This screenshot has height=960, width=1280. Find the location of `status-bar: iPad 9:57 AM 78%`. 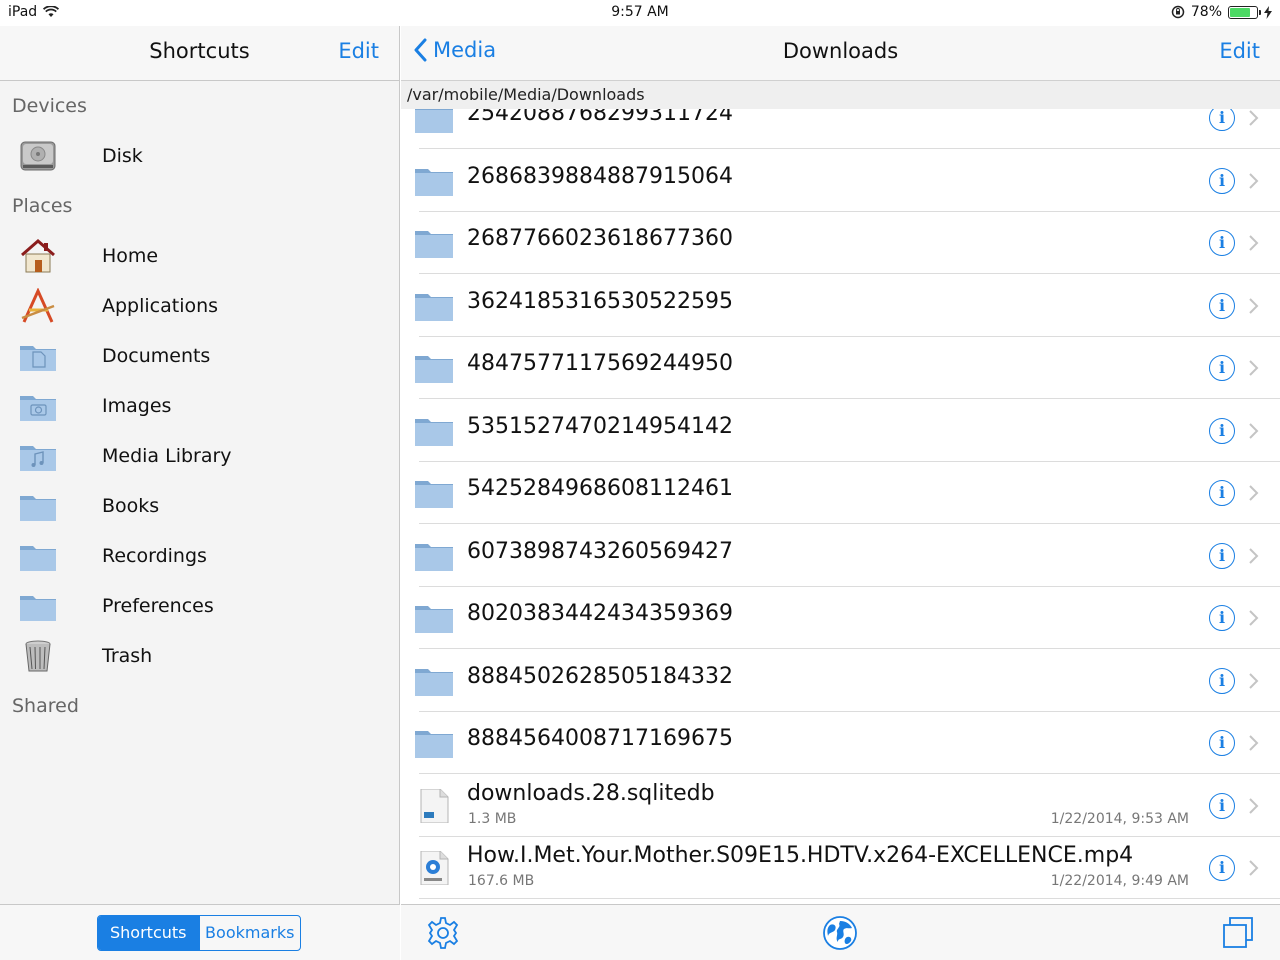

status-bar: iPad 9:57 AM 78% is located at coordinates (640, 13).